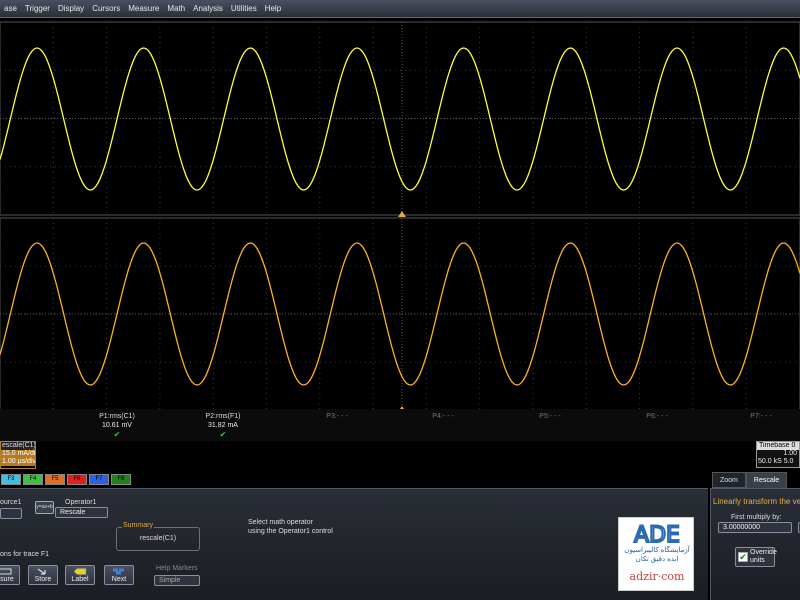  What do you see at coordinates (18, 455) in the screenshot?
I see `trace-descriptor-f1: escale(C1) 15.0 mA/div 1.00 µs/div` at bounding box center [18, 455].